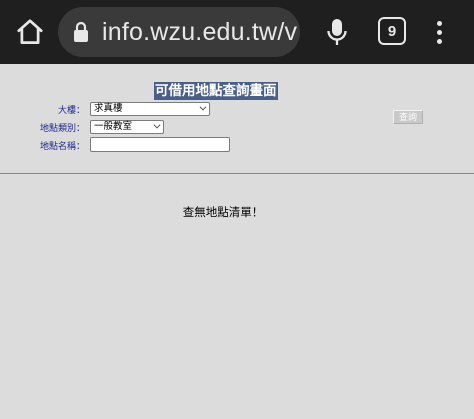 The height and width of the screenshot is (419, 474). What do you see at coordinates (200, 31) in the screenshot?
I see `url-text: info.wzu.edu.tw/v` at bounding box center [200, 31].